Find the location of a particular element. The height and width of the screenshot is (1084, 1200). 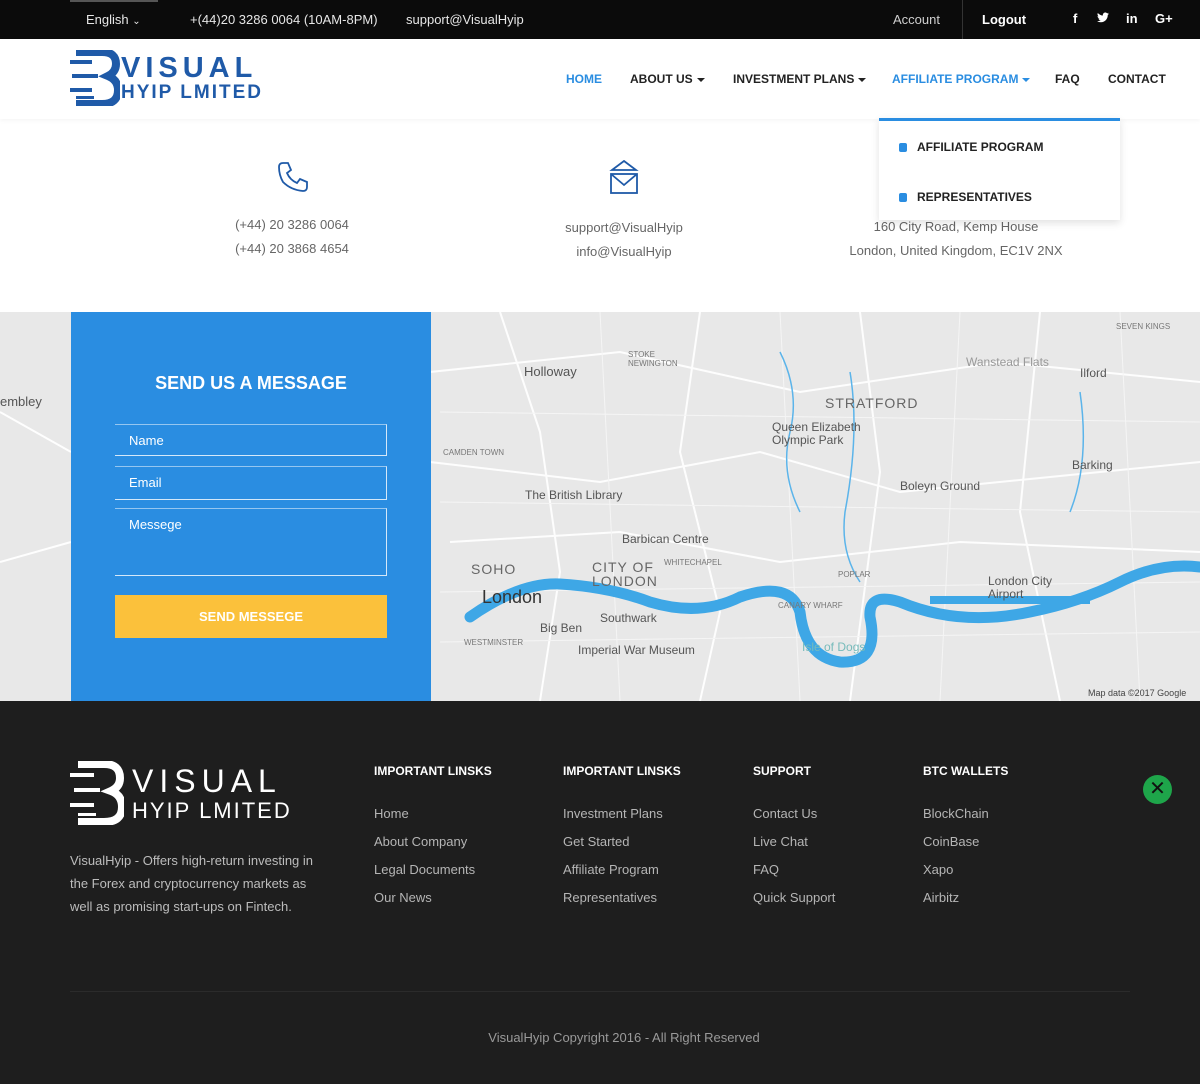

nav-plans-label: INVESTMENT PLANS is located at coordinates (794, 79).